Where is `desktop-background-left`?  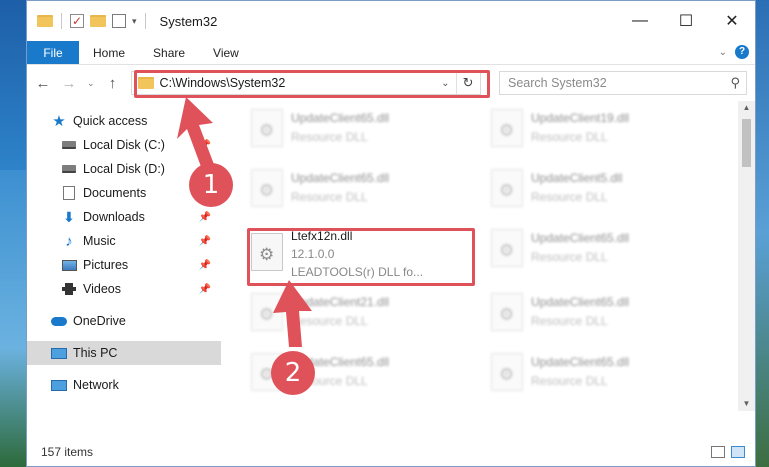
desktop-background-left is located at coordinates (14, 318).